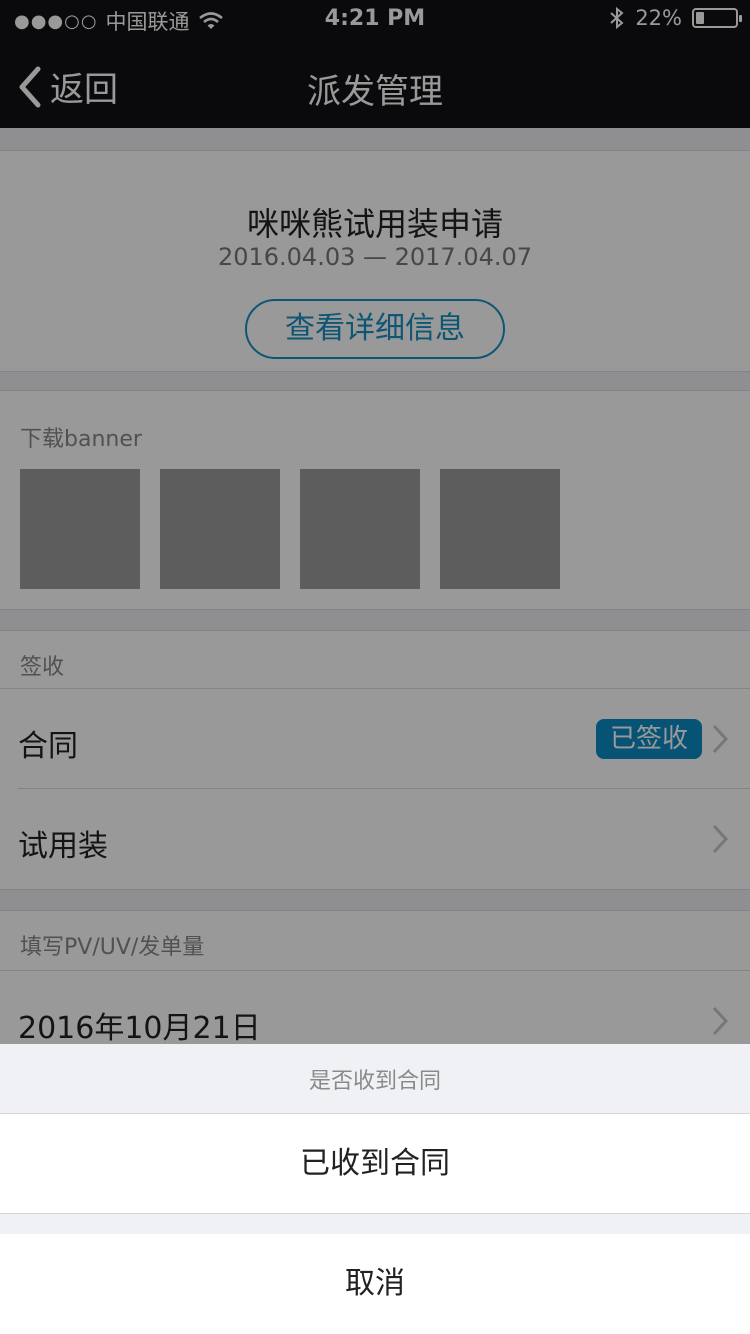  Describe the element at coordinates (375, 1079) in the screenshot. I see `action-sheet-title: 是否收到合同` at that location.